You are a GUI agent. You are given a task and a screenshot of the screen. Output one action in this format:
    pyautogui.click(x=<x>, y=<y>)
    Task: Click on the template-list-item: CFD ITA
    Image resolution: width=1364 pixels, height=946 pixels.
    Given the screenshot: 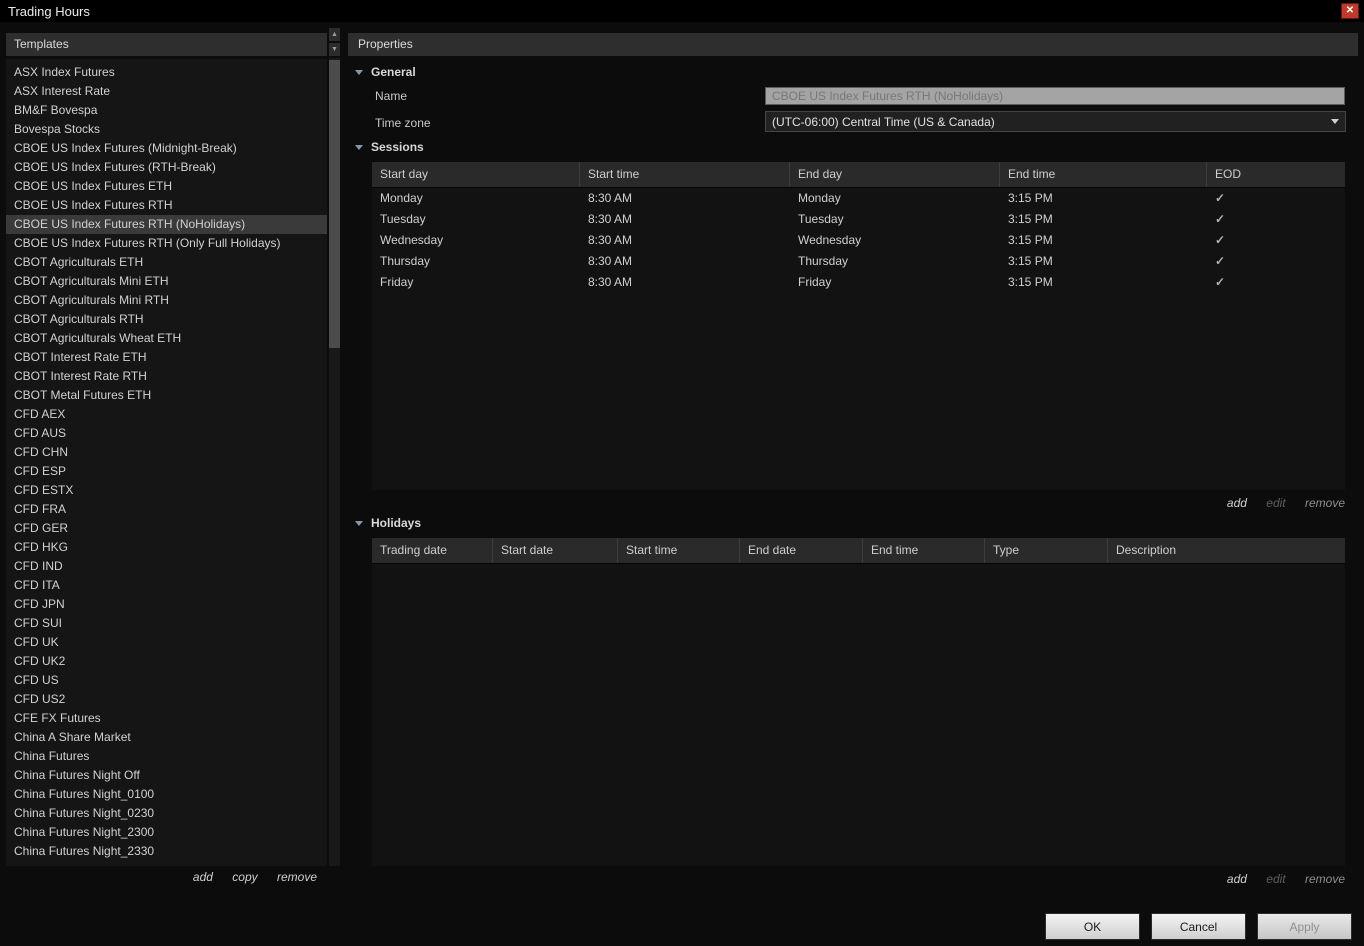 What is the action you would take?
    pyautogui.click(x=166, y=585)
    